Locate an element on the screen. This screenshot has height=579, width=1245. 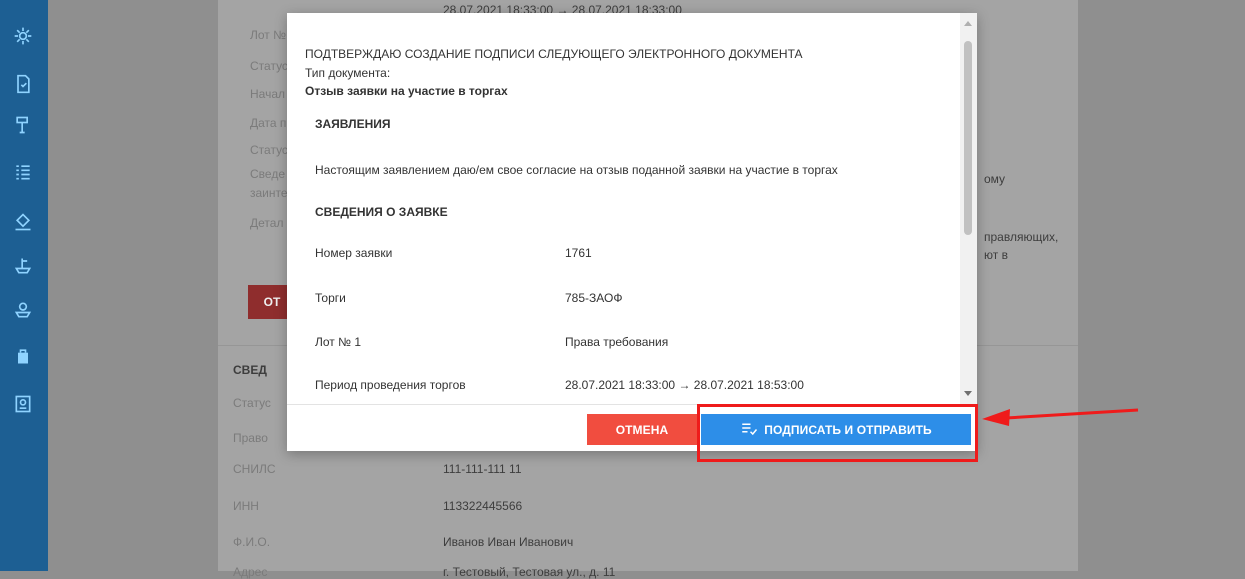
background-lower-label: СНИЛС is located at coordinates (254, 469).